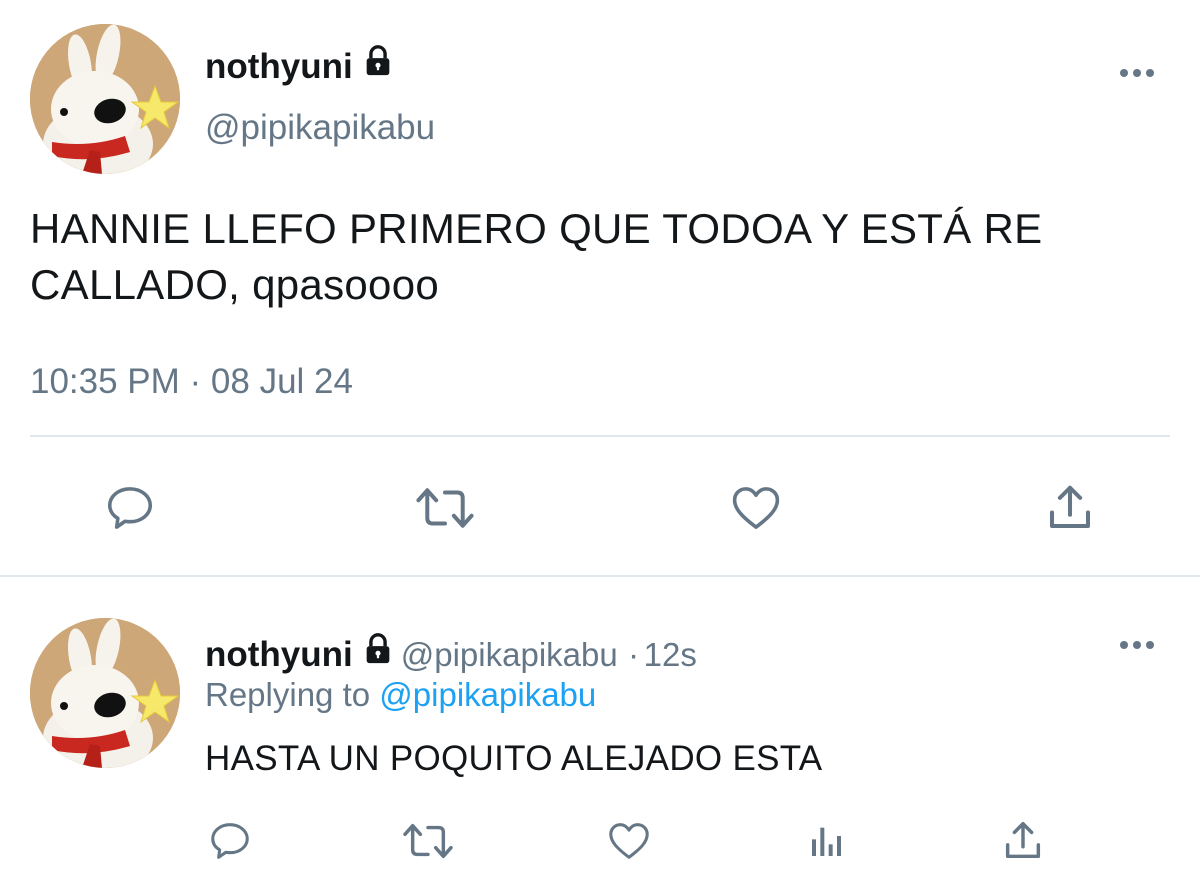 This screenshot has width=1200, height=883. Describe the element at coordinates (670, 654) in the screenshot. I see `time-ago: 12s` at that location.